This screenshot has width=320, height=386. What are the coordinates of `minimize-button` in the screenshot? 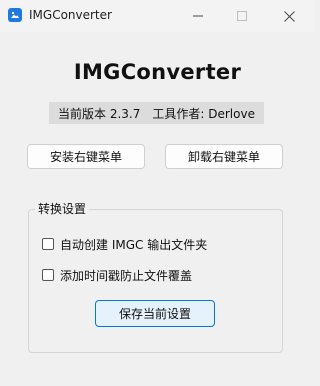 It's located at (198, 16).